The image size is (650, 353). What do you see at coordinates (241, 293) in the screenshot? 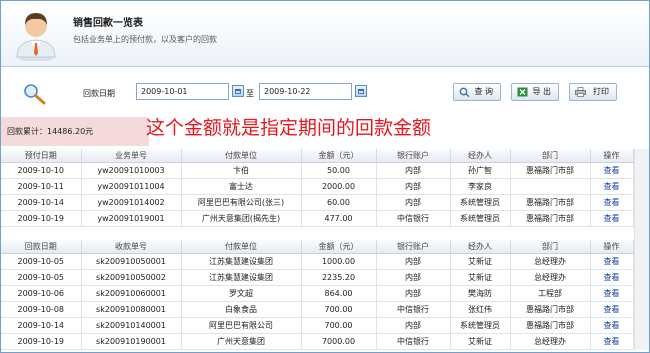
I see `table-cell: 罗文超` at bounding box center [241, 293].